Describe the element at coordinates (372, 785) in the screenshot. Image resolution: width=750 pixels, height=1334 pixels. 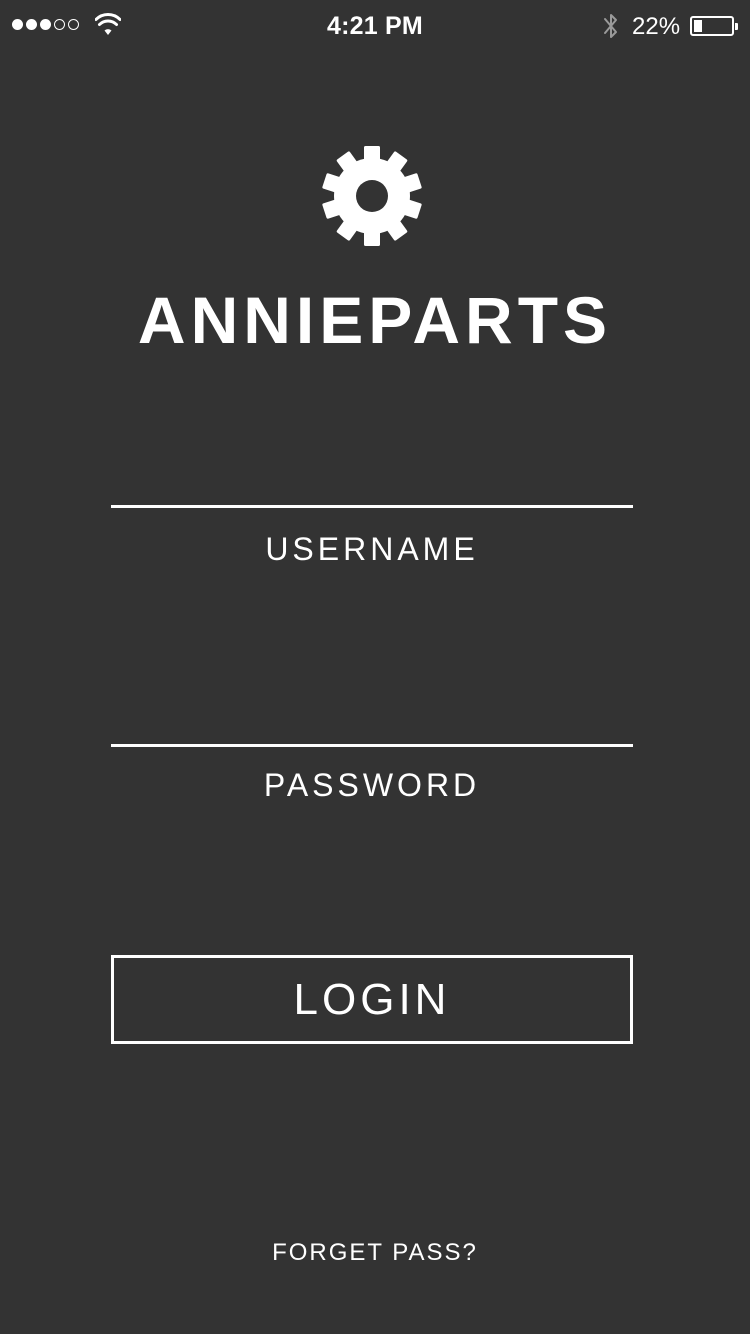
I see `password-field-label: PASSWORD` at that location.